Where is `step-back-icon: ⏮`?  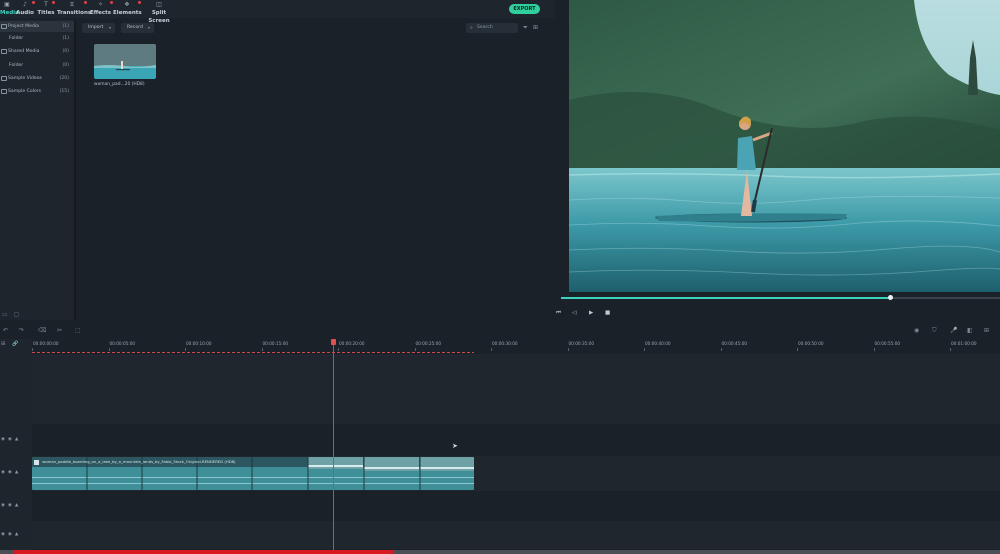 step-back-icon: ⏮ is located at coordinates (558, 313).